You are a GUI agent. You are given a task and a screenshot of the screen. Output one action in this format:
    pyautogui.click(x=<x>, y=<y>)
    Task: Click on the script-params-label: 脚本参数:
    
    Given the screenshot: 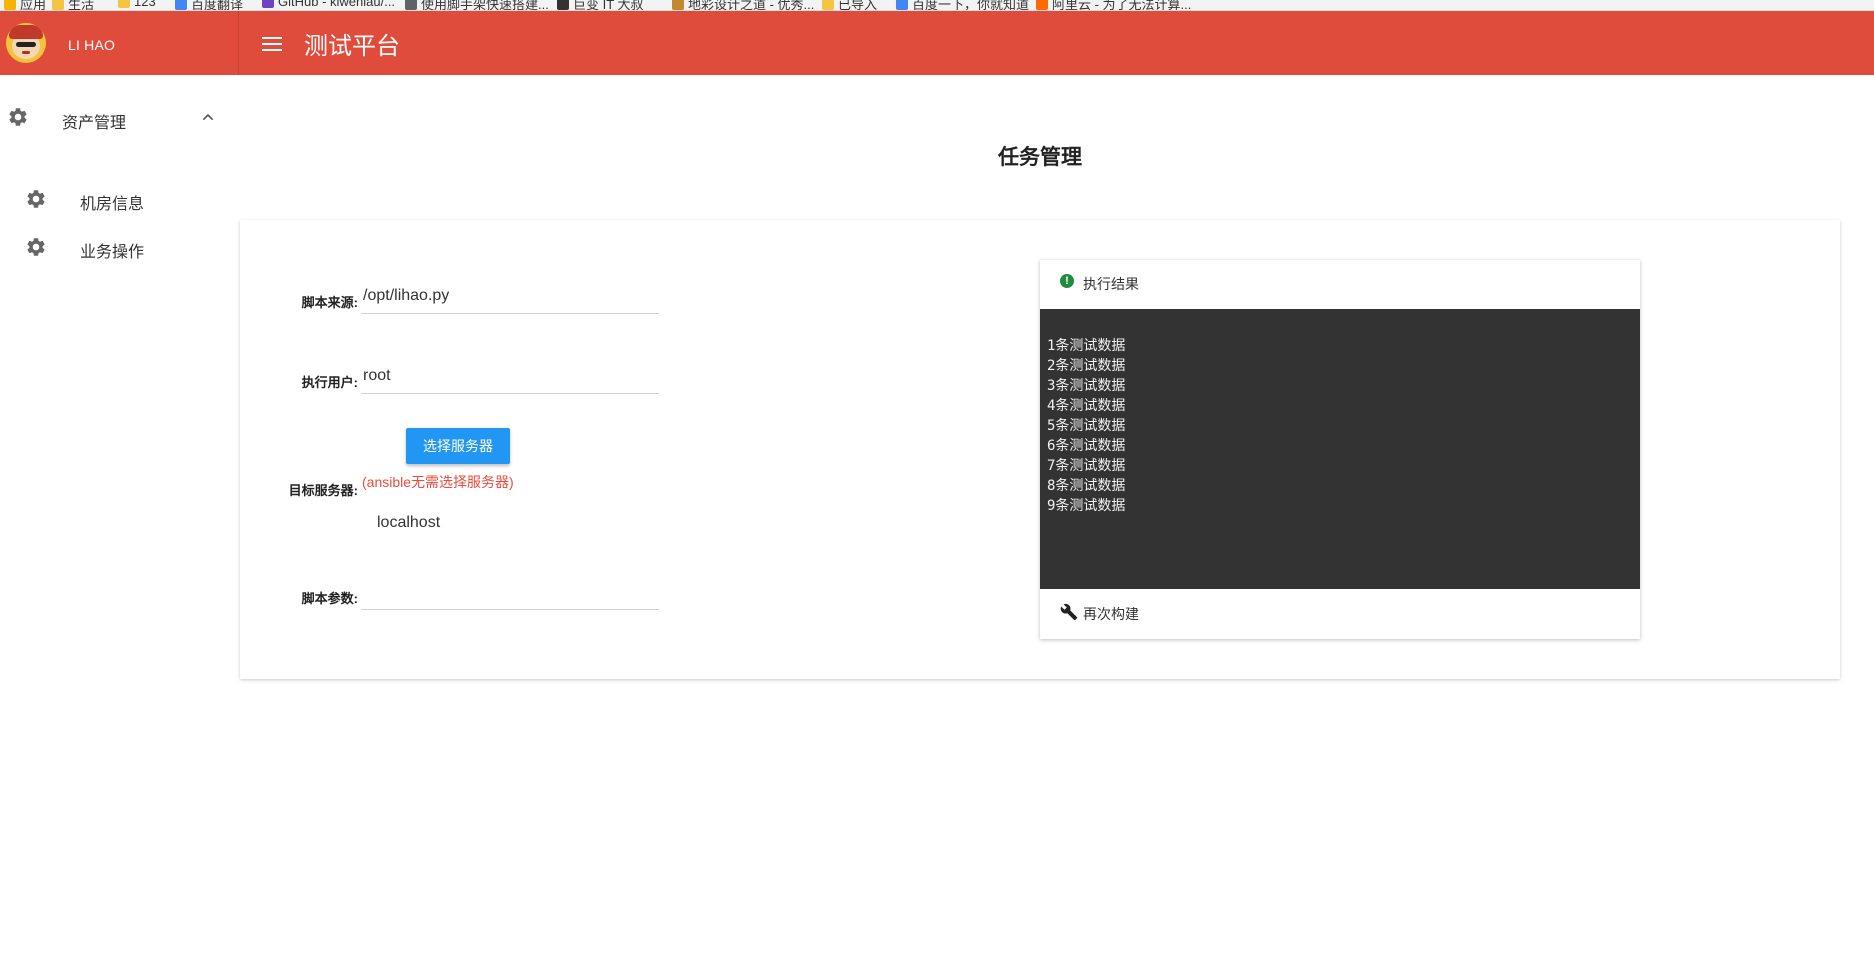 What is the action you would take?
    pyautogui.click(x=329, y=598)
    